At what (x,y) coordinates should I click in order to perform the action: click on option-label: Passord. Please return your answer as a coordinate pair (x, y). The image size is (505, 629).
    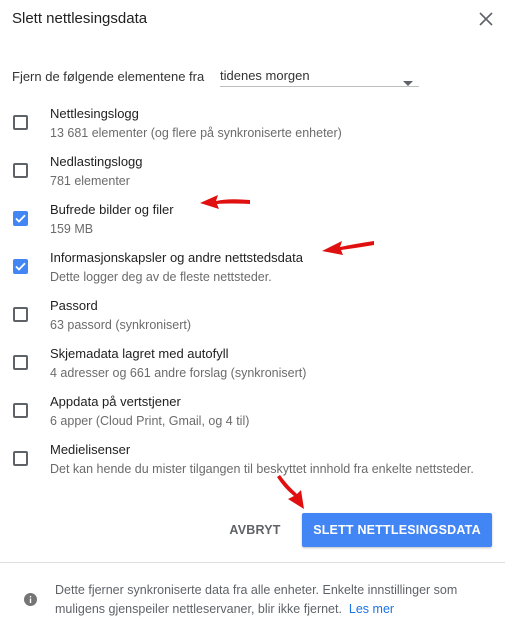
    Looking at the image, I should click on (74, 305).